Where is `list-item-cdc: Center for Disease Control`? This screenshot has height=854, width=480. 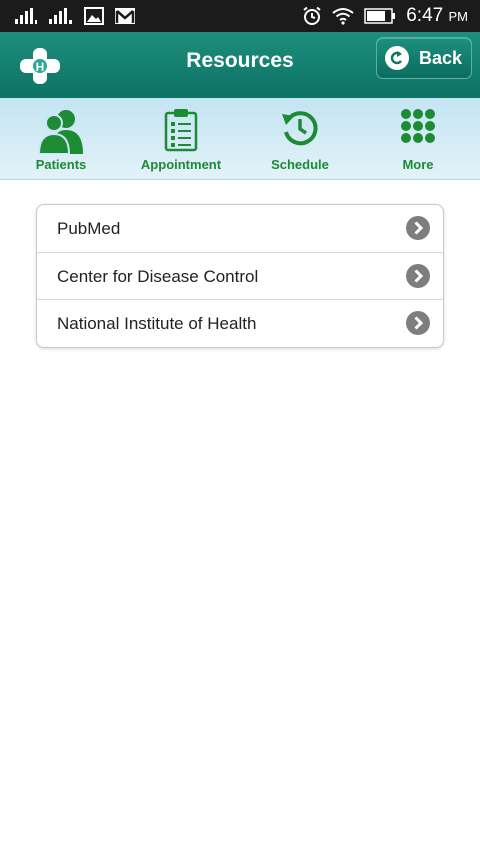 list-item-cdc: Center for Disease Control is located at coordinates (240, 275).